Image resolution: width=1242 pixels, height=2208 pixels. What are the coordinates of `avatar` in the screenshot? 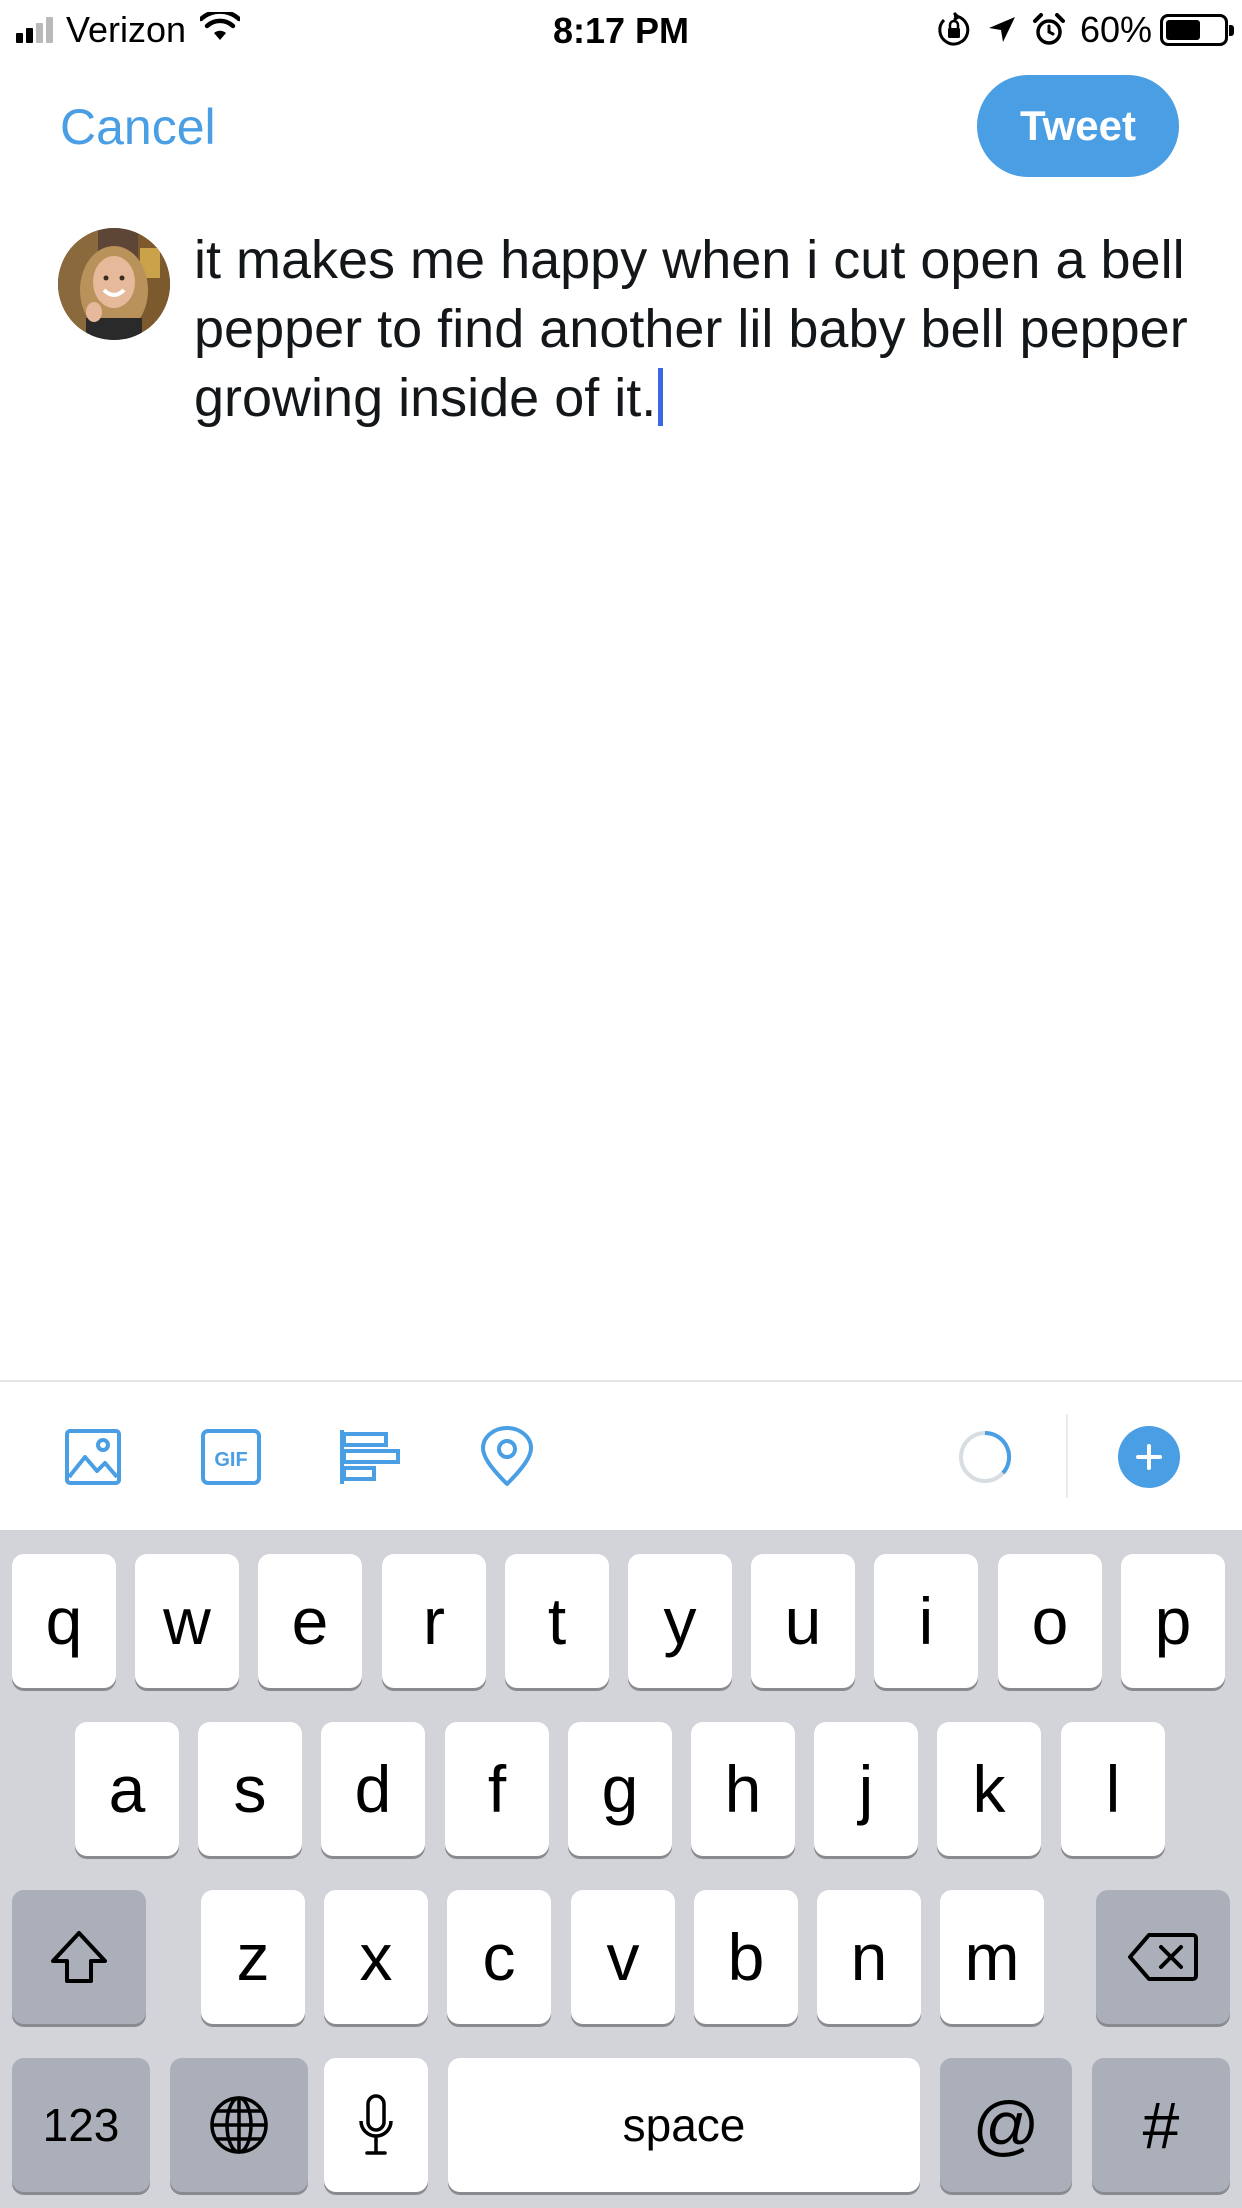 It's located at (114, 284).